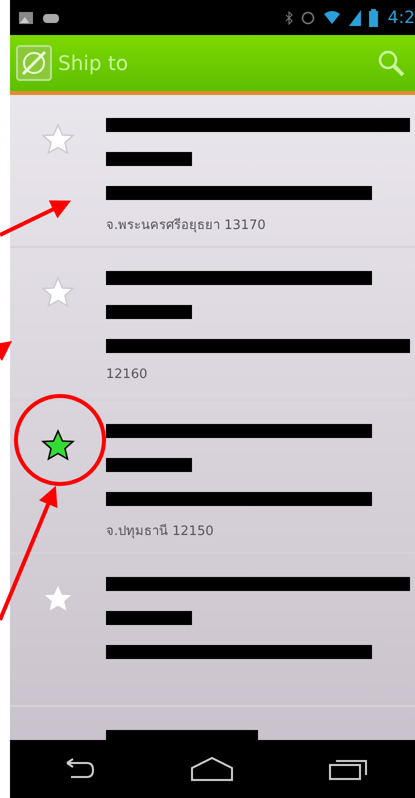 The width and height of the screenshot is (415, 798). Describe the element at coordinates (288, 17) in the screenshot. I see `bluetooth-icon` at that location.